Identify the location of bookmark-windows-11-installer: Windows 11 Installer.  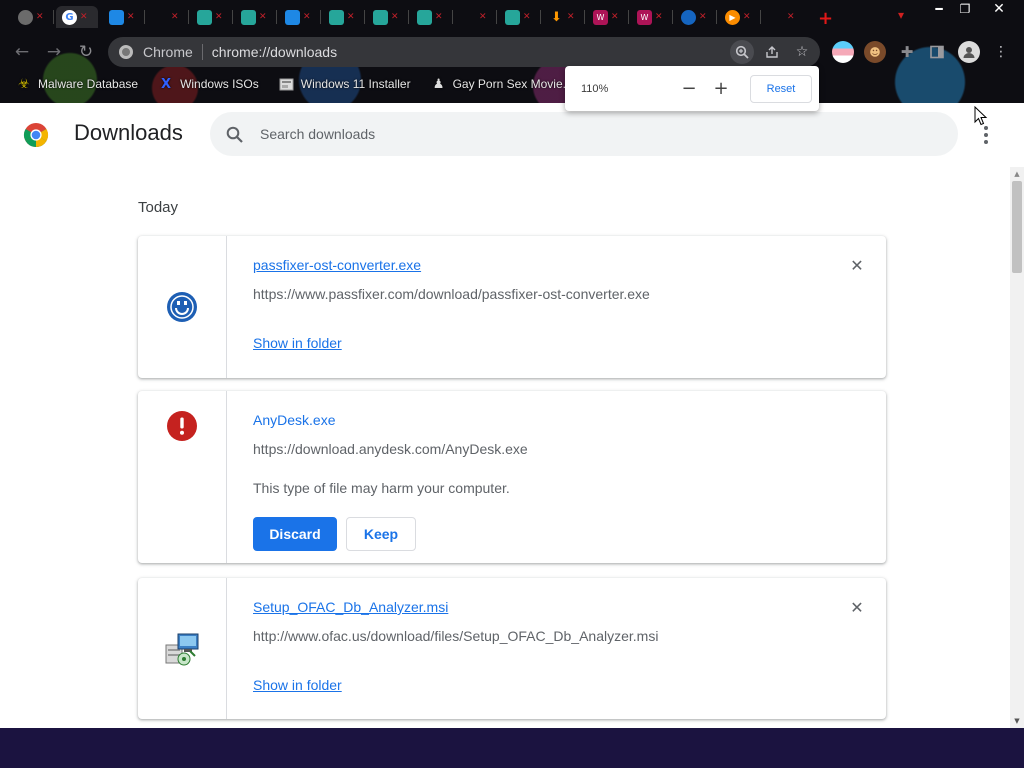
(345, 84).